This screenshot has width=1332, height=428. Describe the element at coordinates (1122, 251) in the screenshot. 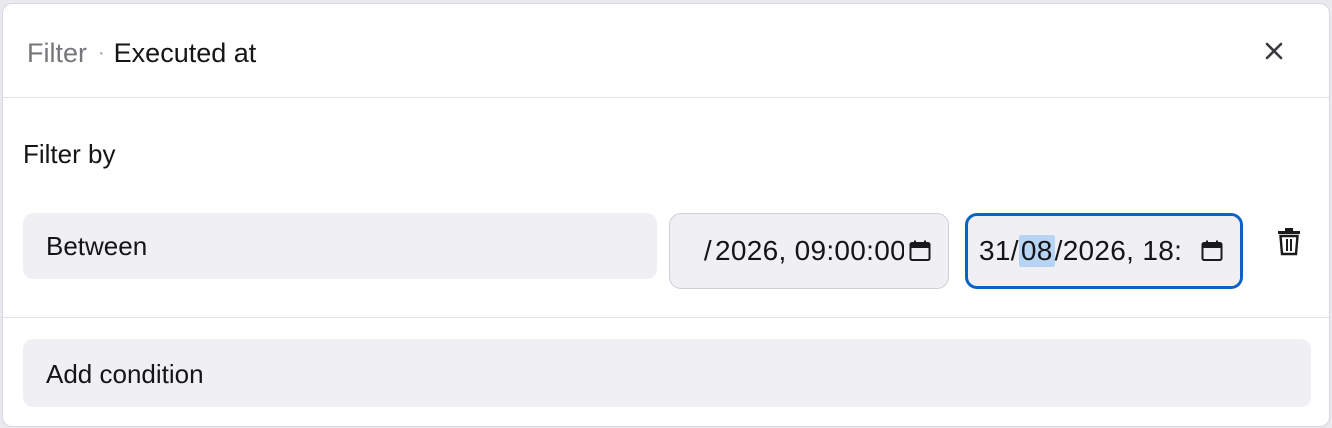

I see `date-to-year-time: 2026, 18:` at that location.